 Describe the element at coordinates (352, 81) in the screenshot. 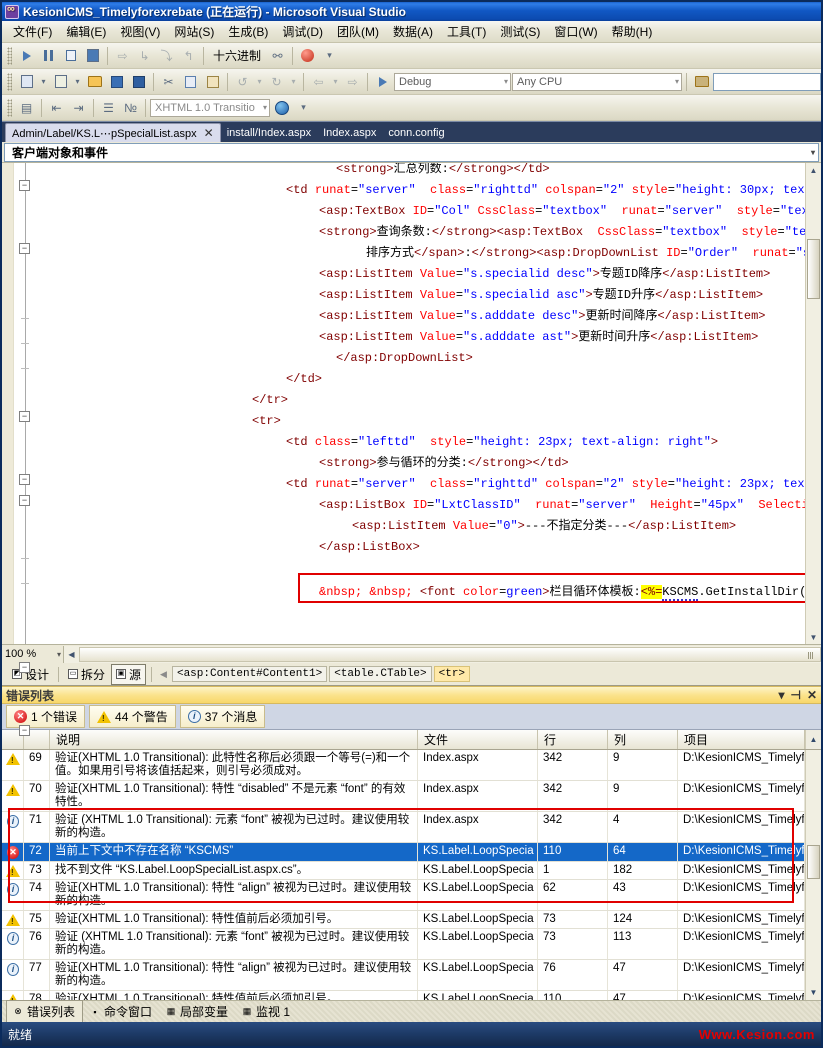

I see `navigate-forward-icon: ⇨` at that location.